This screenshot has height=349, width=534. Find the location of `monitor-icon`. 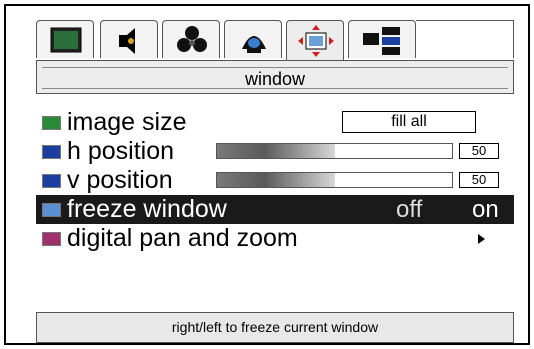

monitor-icon is located at coordinates (66, 40).